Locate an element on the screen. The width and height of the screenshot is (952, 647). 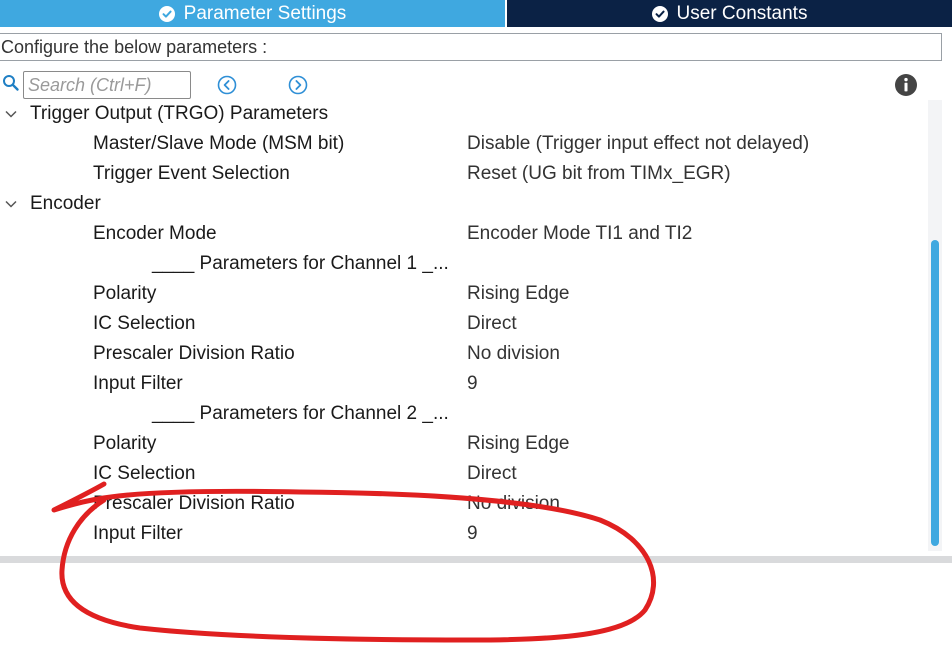
parameter-row-ch2-polarity: Polarity Rising Edge is located at coordinates (464, 444).